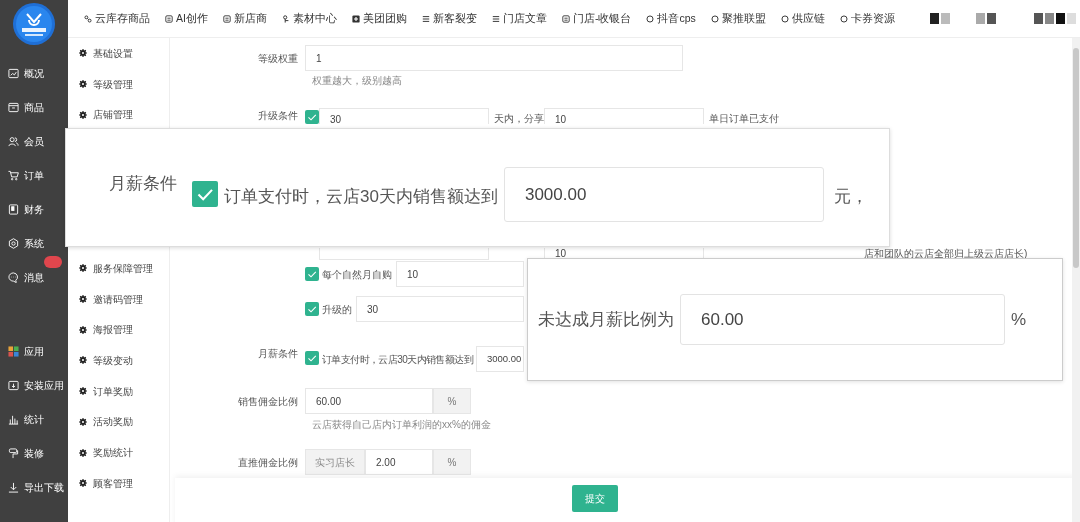 This screenshot has width=1080, height=522. What do you see at coordinates (117, 18) in the screenshot?
I see `nav-link: 云库存商品` at bounding box center [117, 18].